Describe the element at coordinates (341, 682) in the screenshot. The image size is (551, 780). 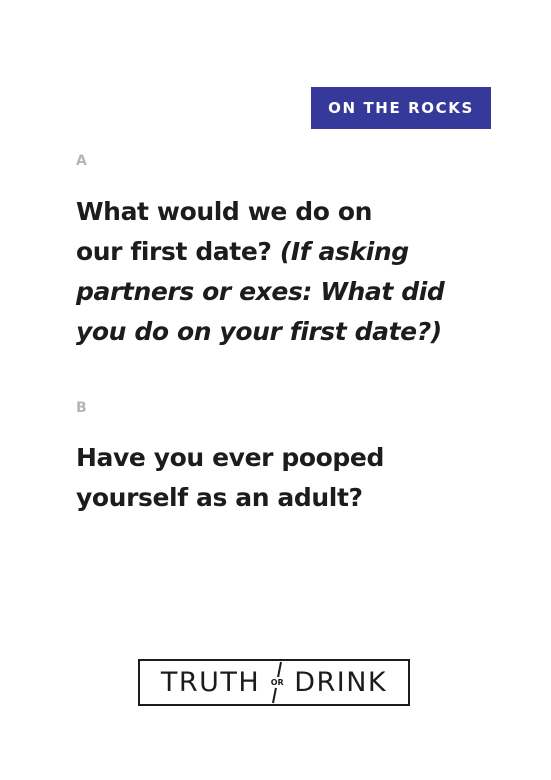
I see `logo-word-drink: DRINK` at that location.